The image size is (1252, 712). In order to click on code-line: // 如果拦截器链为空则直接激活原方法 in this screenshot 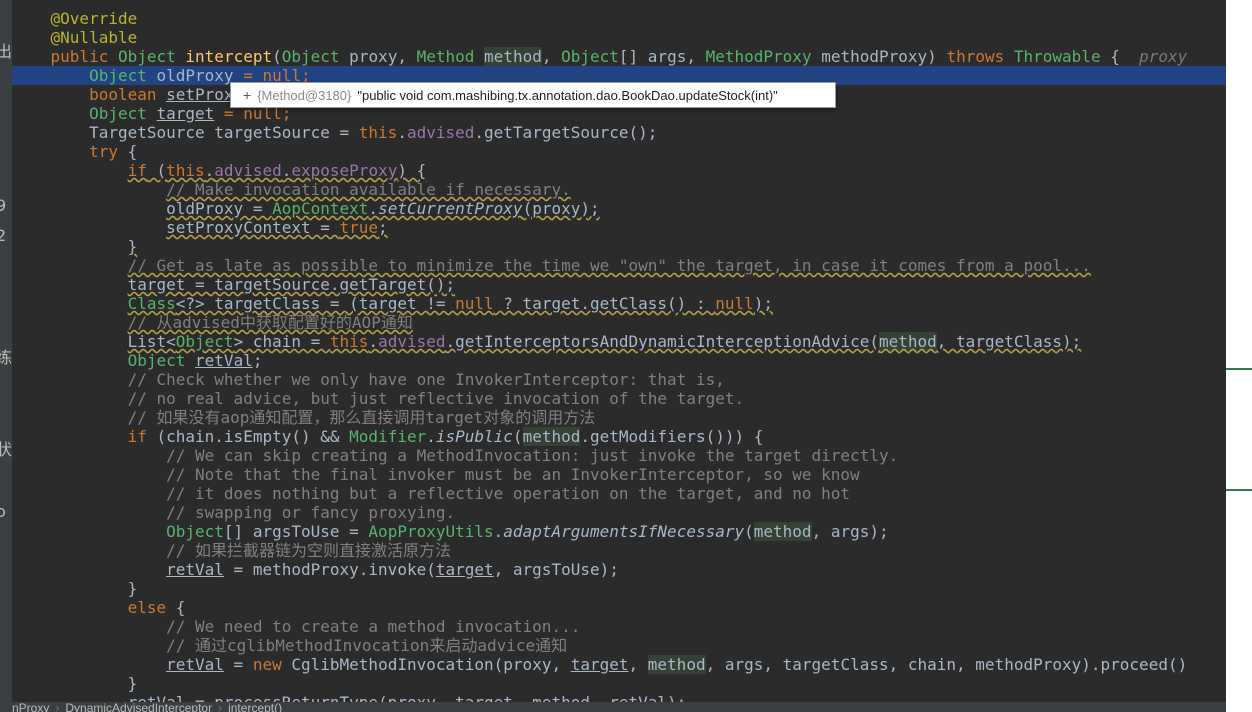, I will do `click(309, 550)`.